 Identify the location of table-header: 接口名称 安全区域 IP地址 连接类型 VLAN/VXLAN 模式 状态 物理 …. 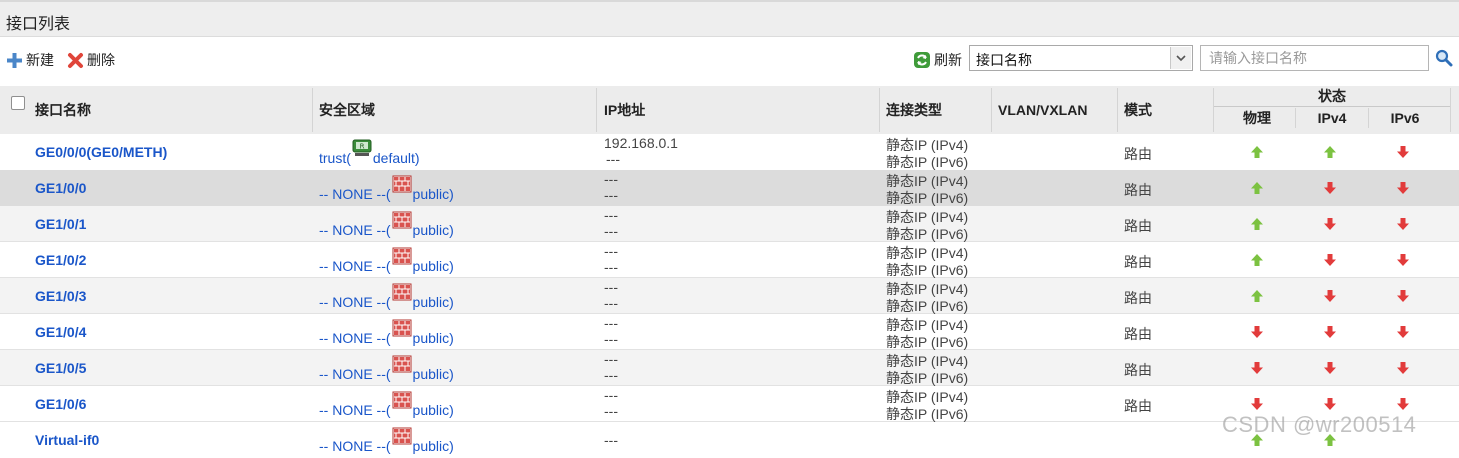
(729, 110).